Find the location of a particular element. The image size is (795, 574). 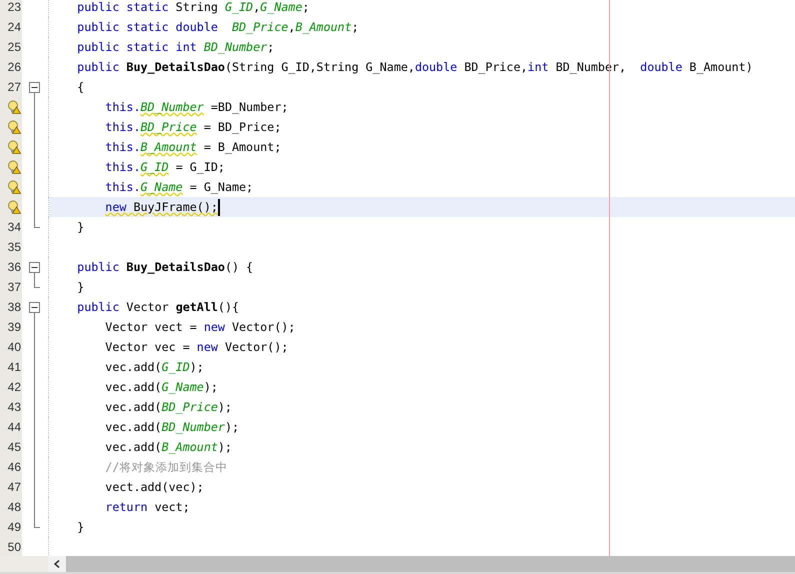

code-line: vect.add(vec); is located at coordinates (154, 487).